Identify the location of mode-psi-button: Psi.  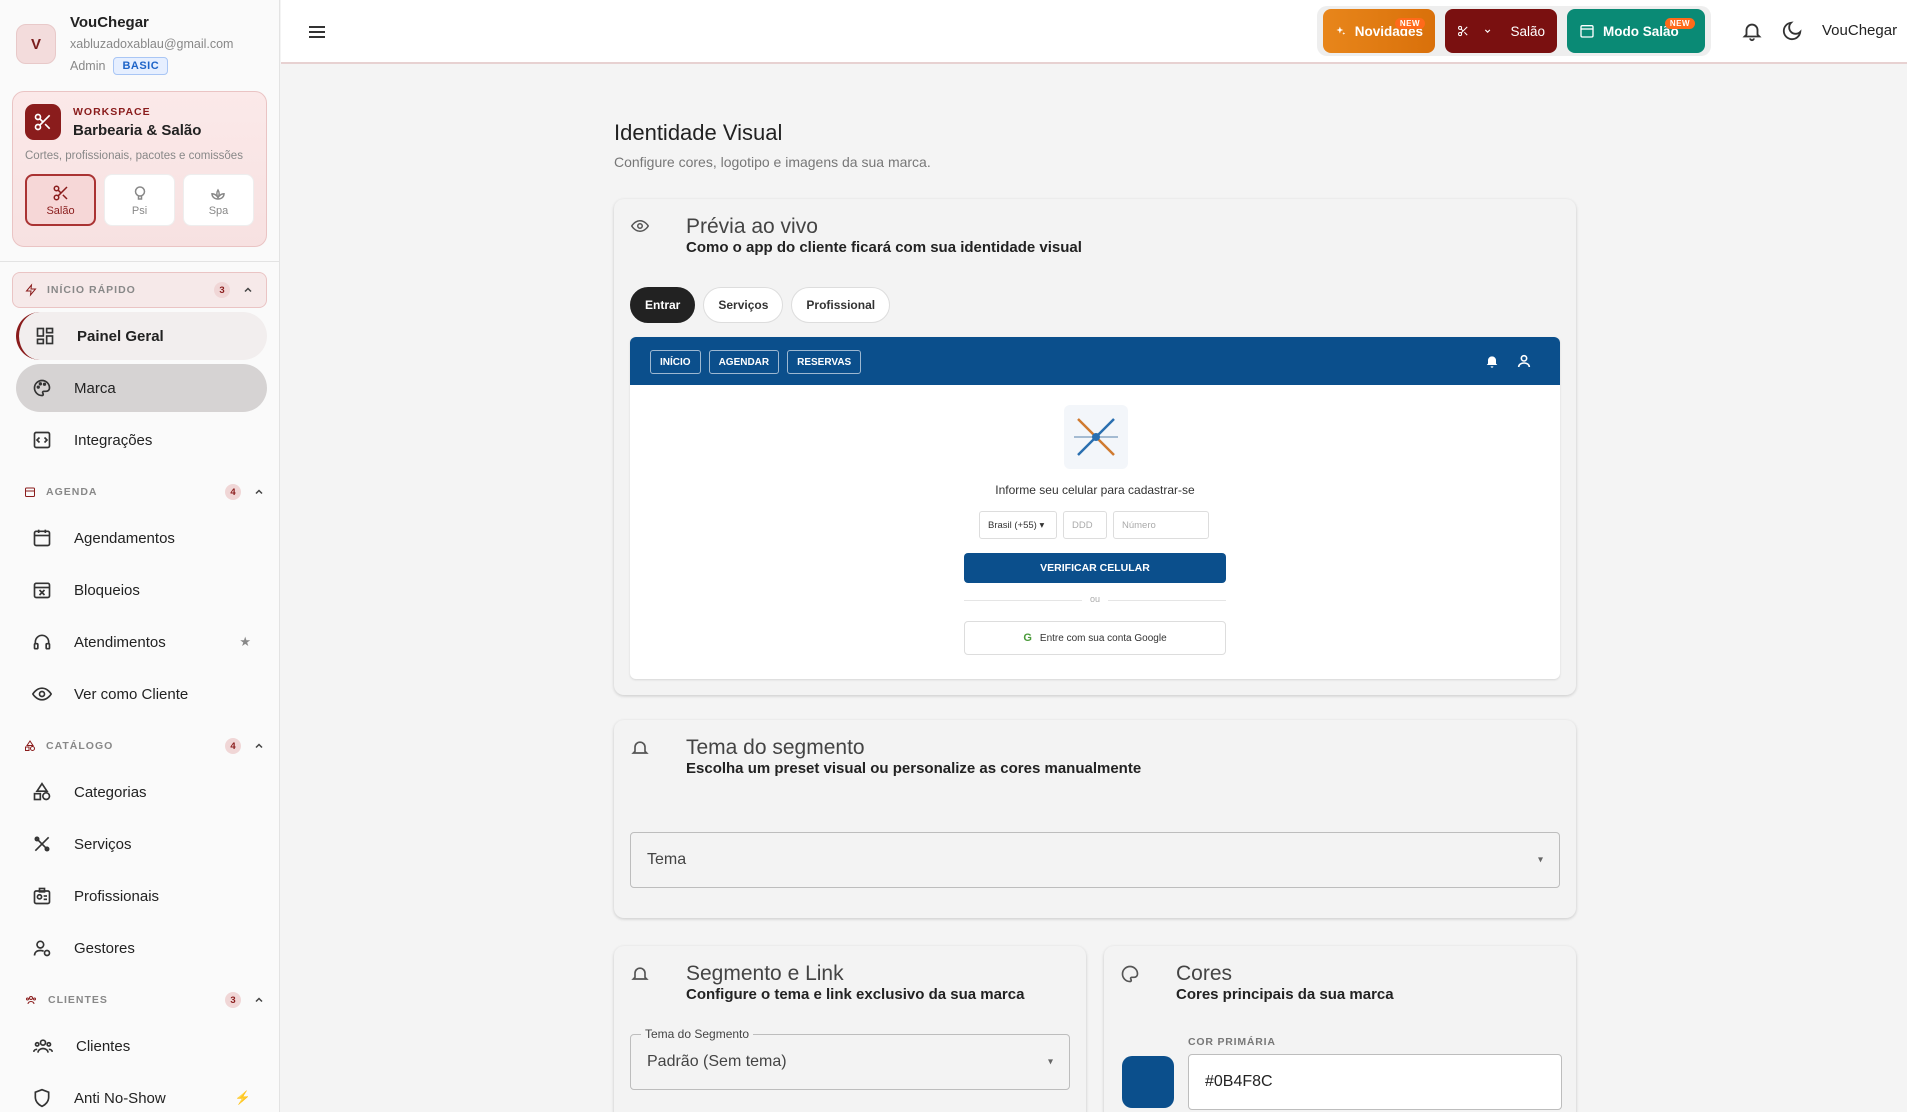
(139, 200).